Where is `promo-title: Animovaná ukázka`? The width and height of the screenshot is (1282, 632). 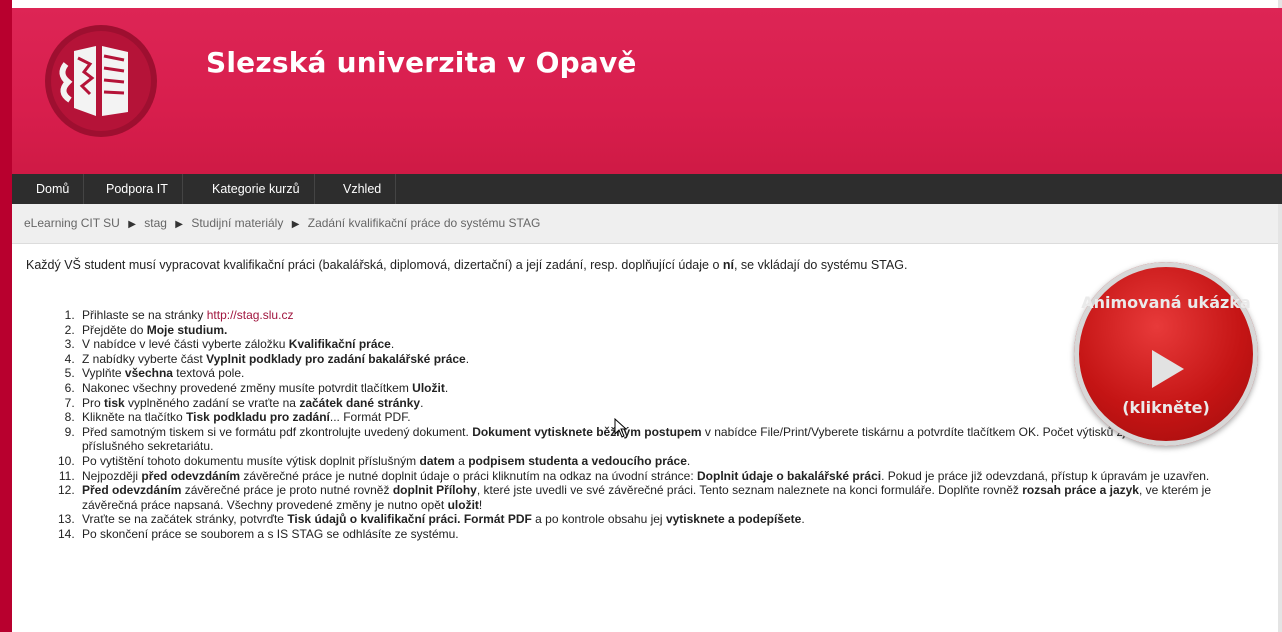
promo-title: Animovaná ukázka is located at coordinates (1166, 302).